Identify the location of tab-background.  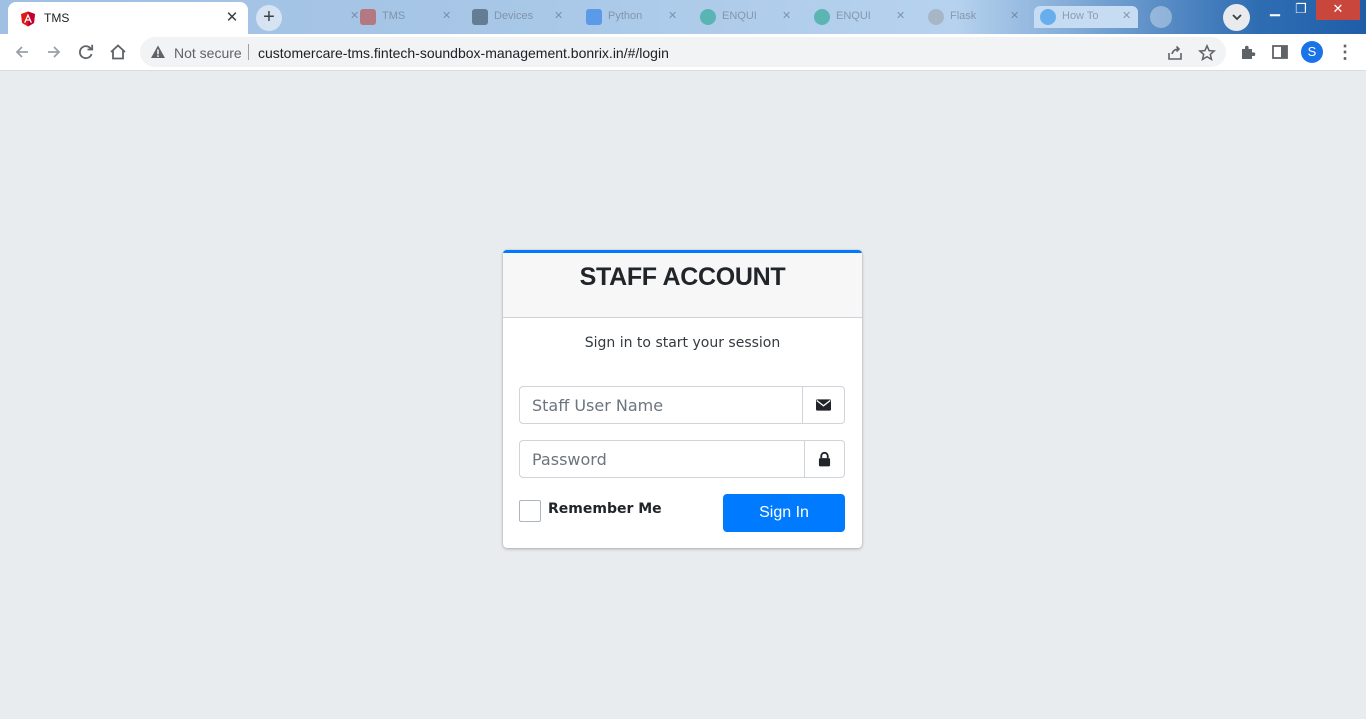
(1163, 17).